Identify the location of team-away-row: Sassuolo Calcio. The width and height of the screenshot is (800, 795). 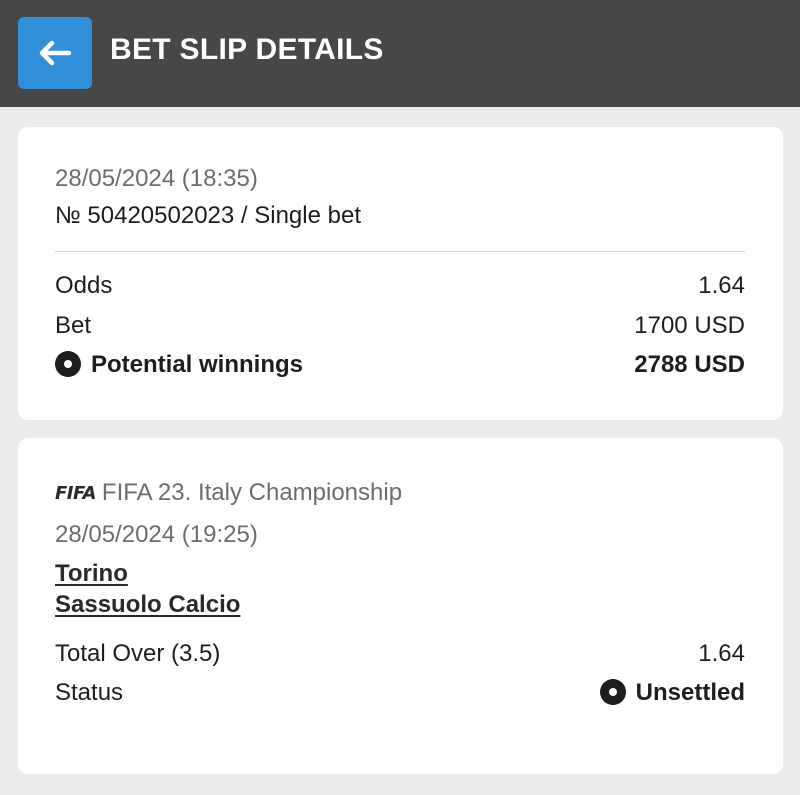
(147, 605).